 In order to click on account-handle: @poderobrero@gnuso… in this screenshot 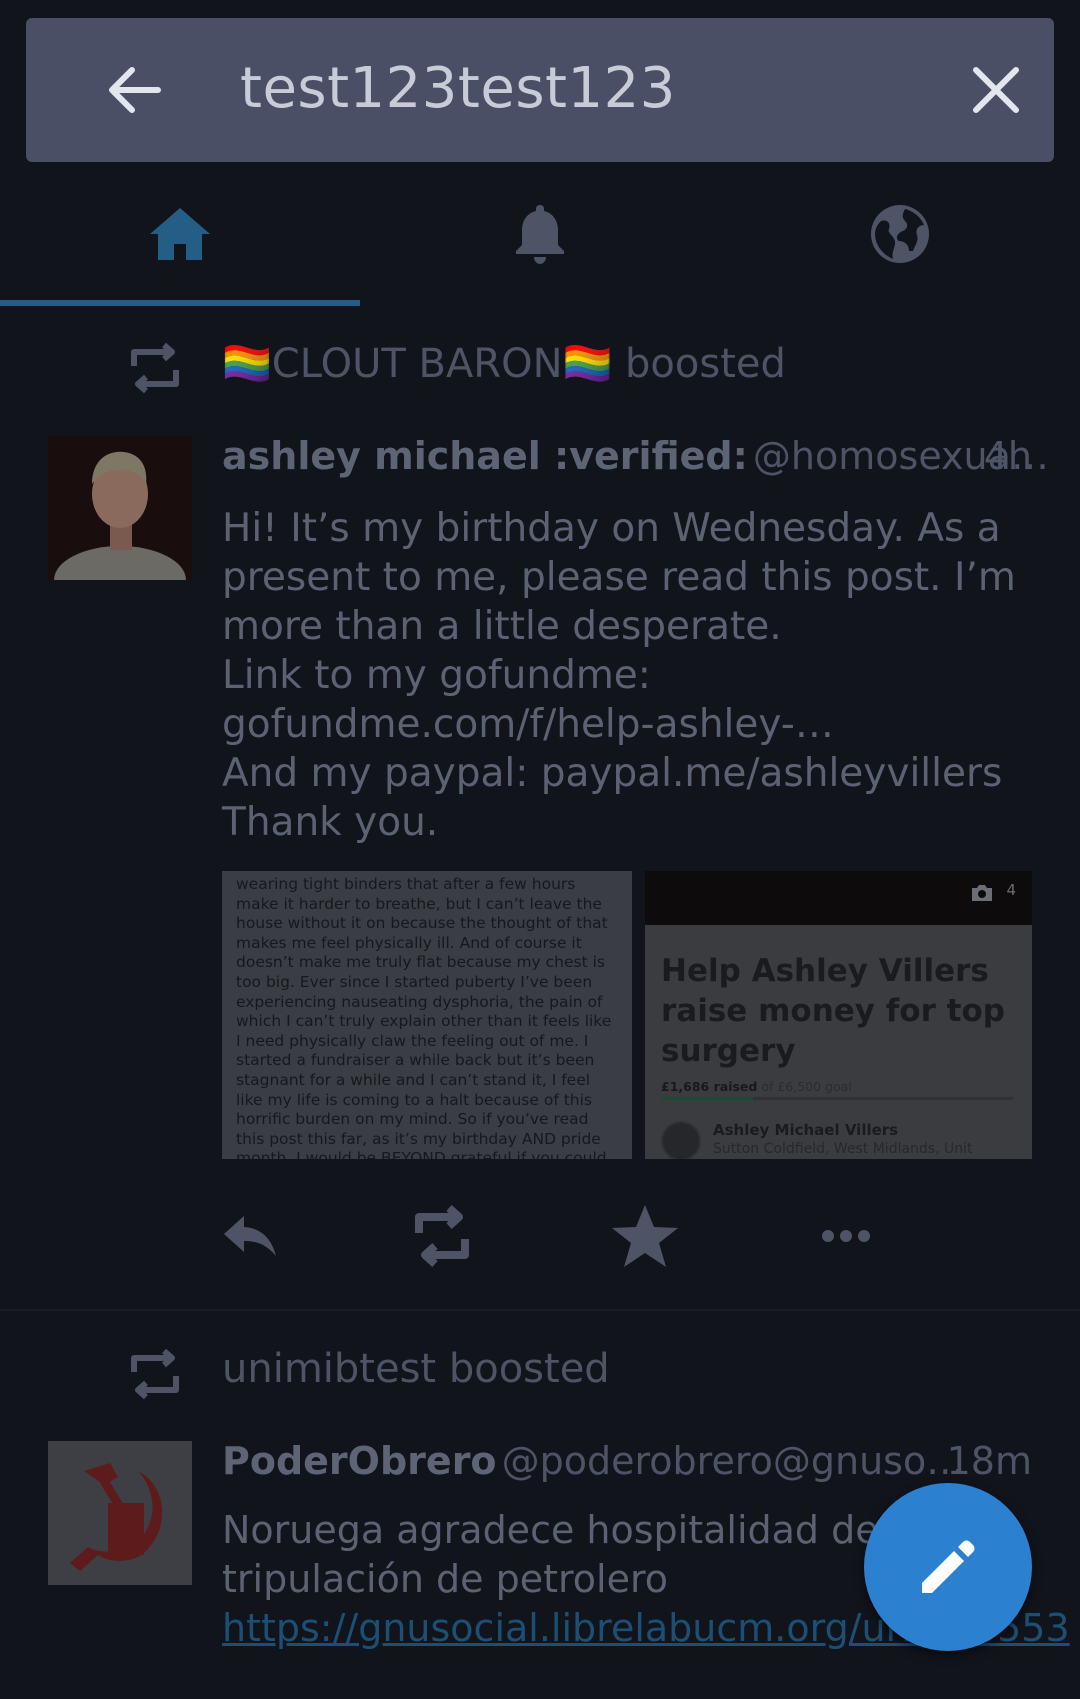, I will do `click(733, 1461)`.